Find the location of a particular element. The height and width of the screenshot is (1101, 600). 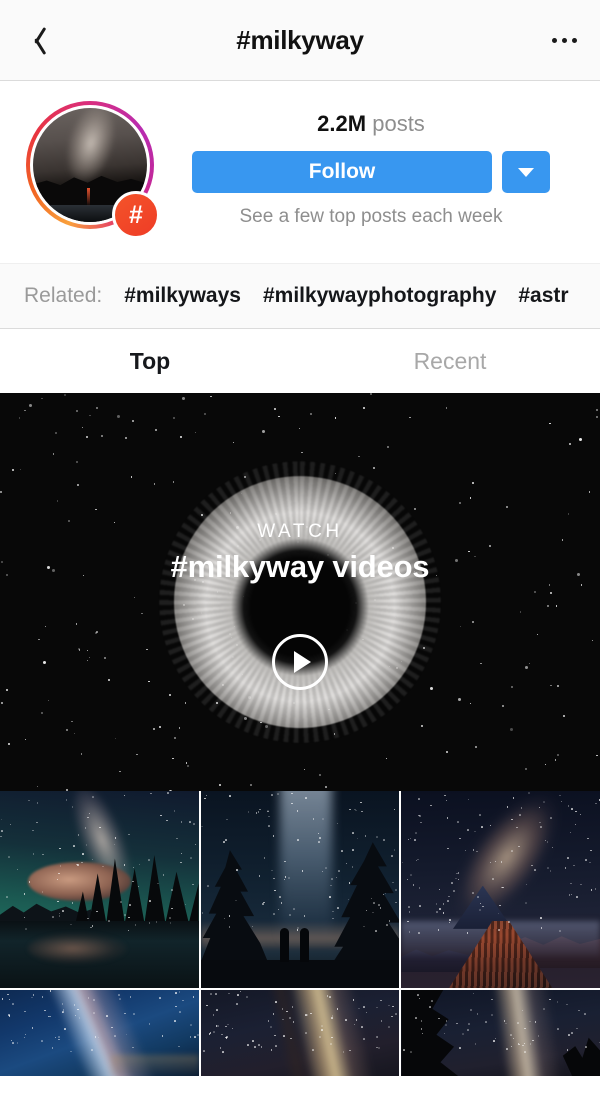

related-label: Related: is located at coordinates (63, 295).